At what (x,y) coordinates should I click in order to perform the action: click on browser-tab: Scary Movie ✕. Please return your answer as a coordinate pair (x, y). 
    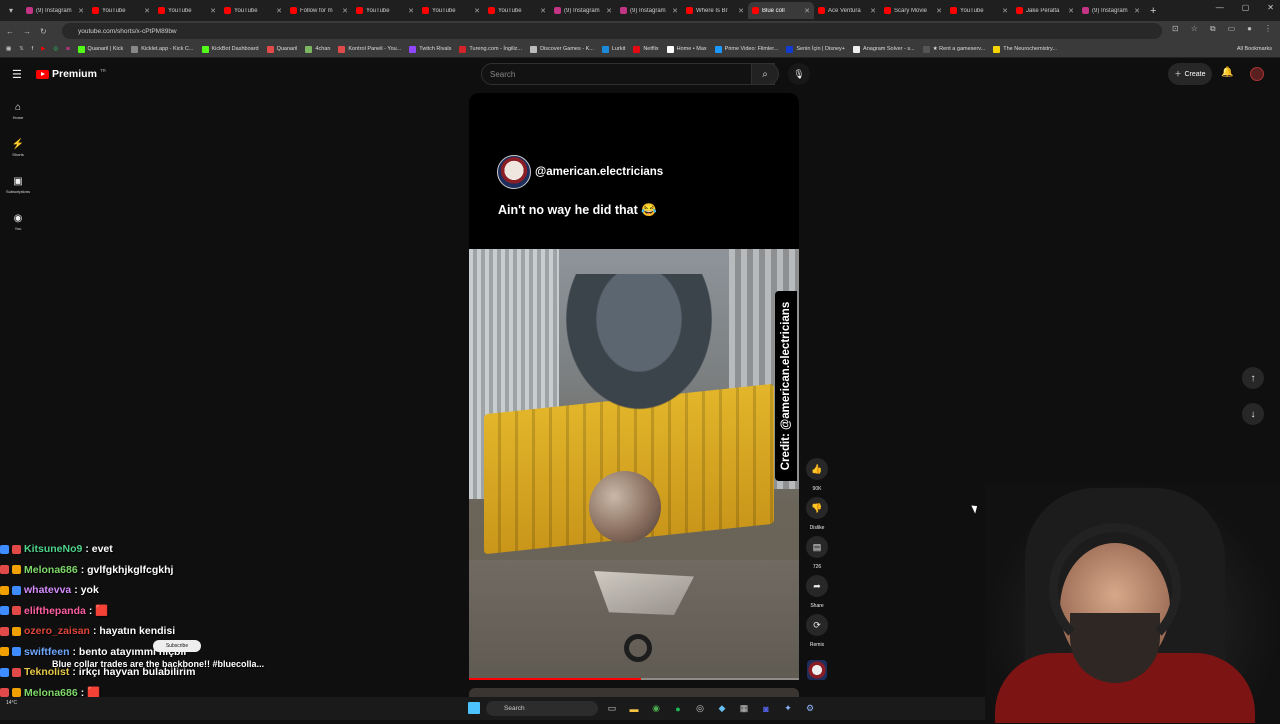
    Looking at the image, I should click on (913, 10).